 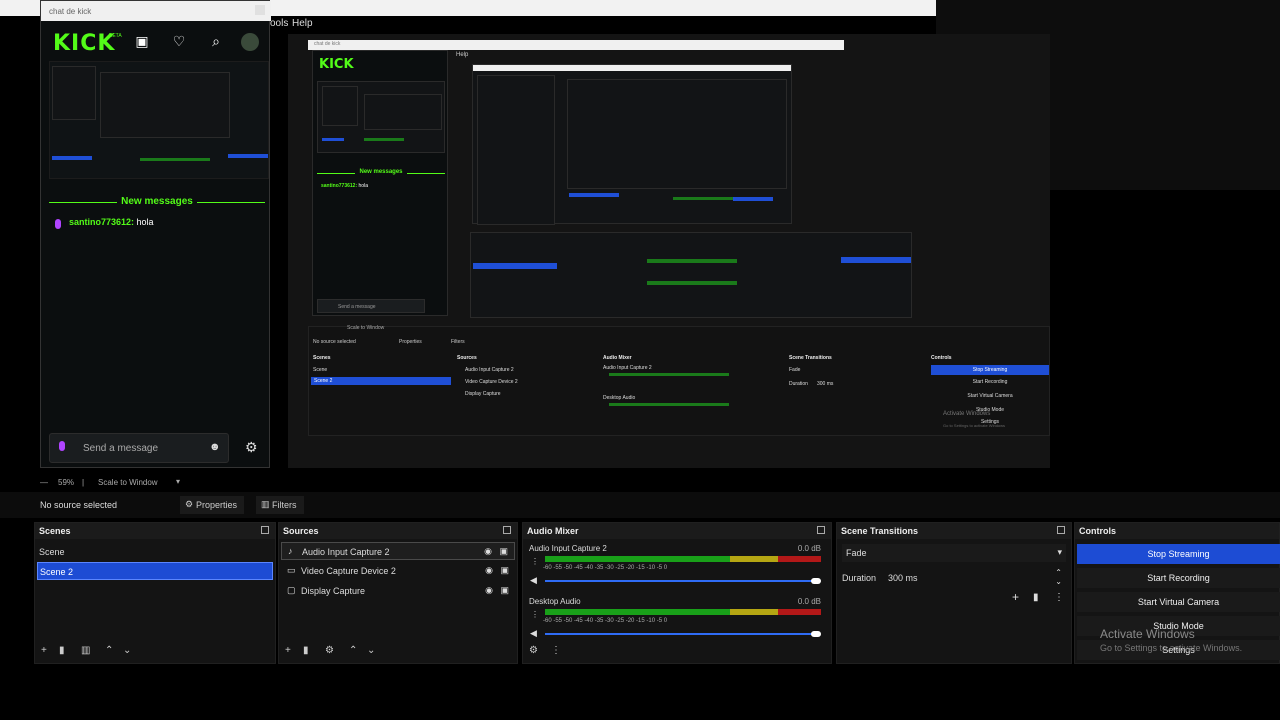 What do you see at coordinates (954, 553) in the screenshot?
I see `transition-select: Fade ▾` at bounding box center [954, 553].